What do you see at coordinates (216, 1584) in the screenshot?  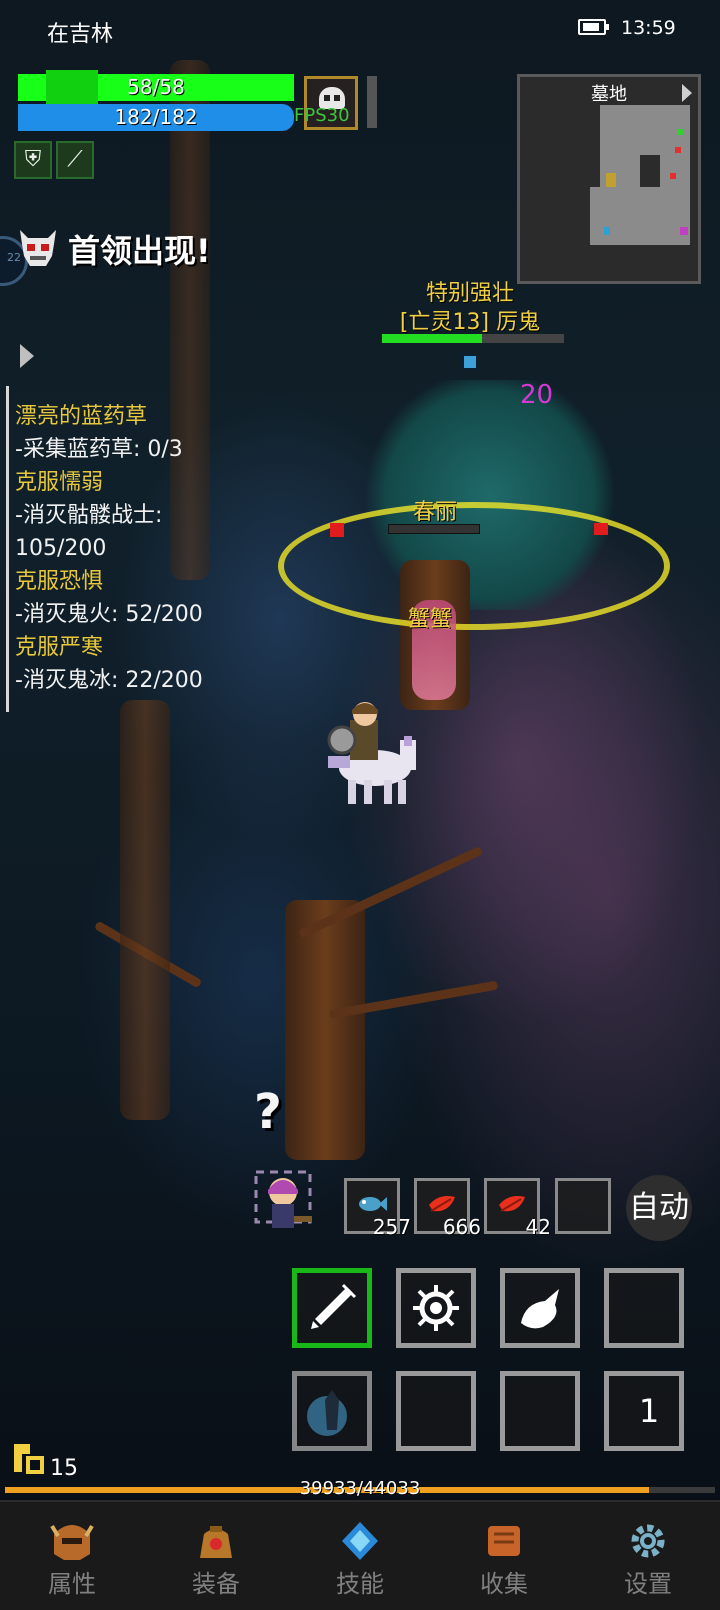 I see `nav-label: 装备` at bounding box center [216, 1584].